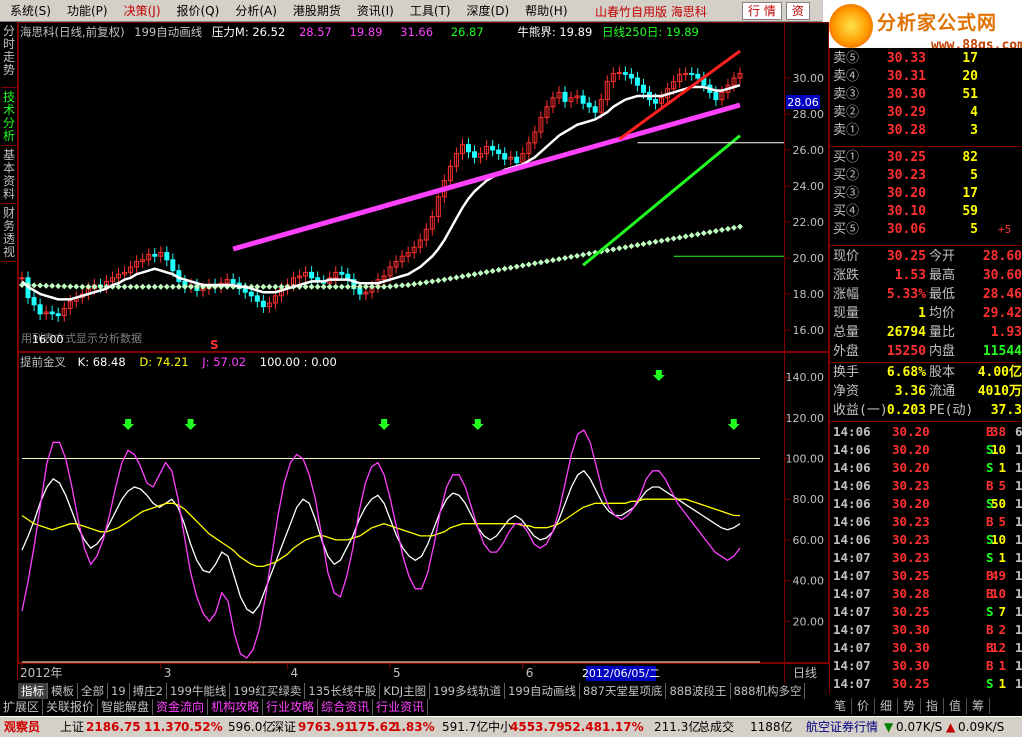  I want to click on tick-time: 14:06, so click(852, 467).